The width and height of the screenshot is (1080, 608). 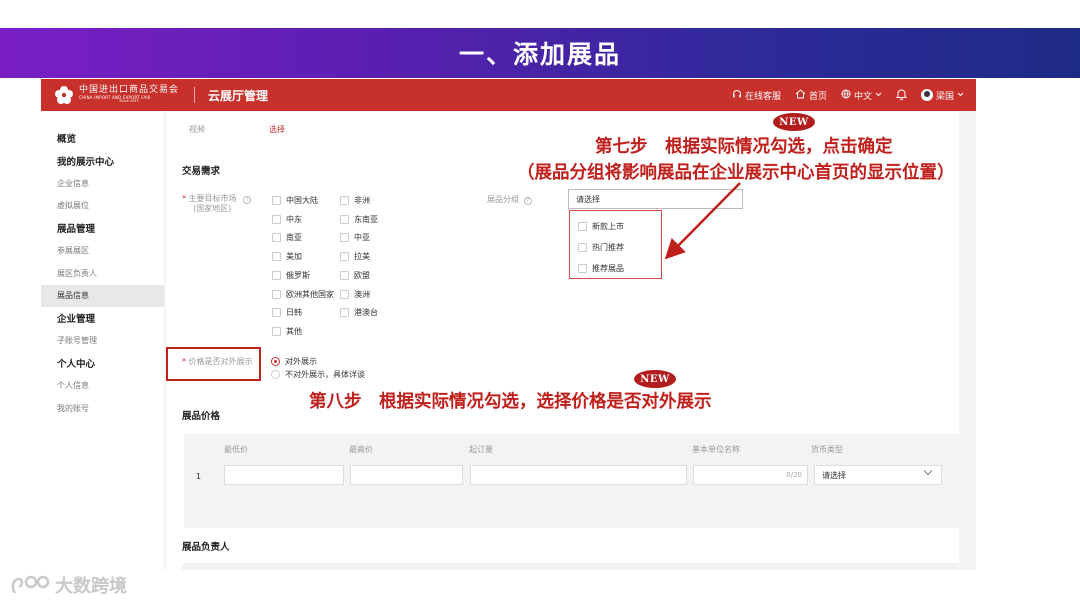 I want to click on col-moq: 起订量, so click(x=481, y=449).